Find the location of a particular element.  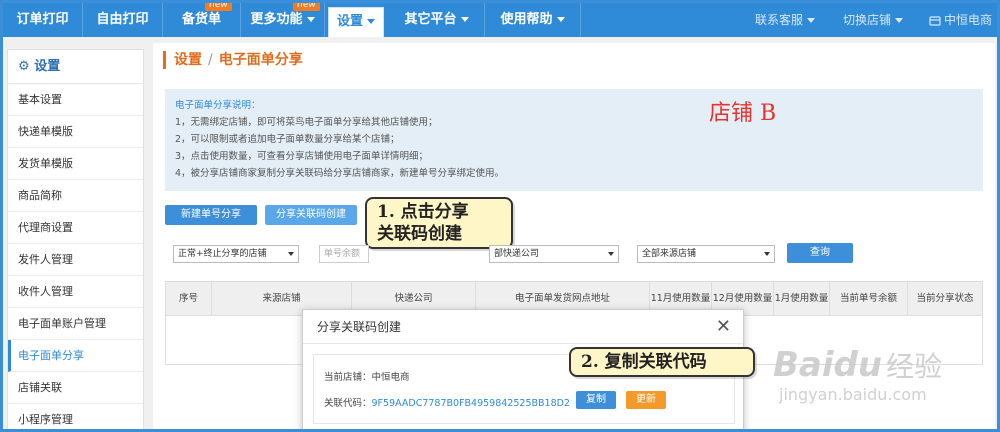

nav-label: 设置 is located at coordinates (349, 21).